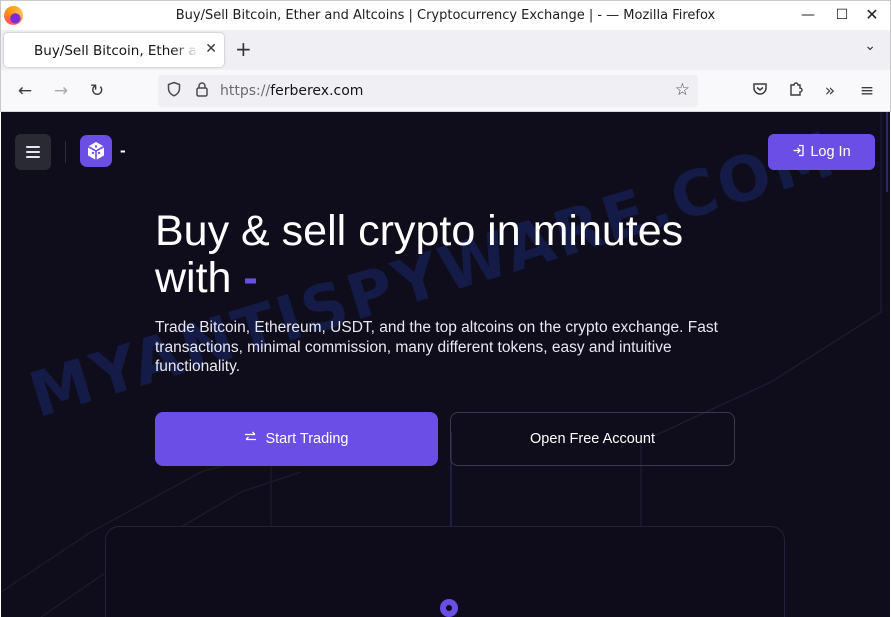 This screenshot has width=891, height=617. What do you see at coordinates (65, 152) in the screenshot?
I see `header-divider` at bounding box center [65, 152].